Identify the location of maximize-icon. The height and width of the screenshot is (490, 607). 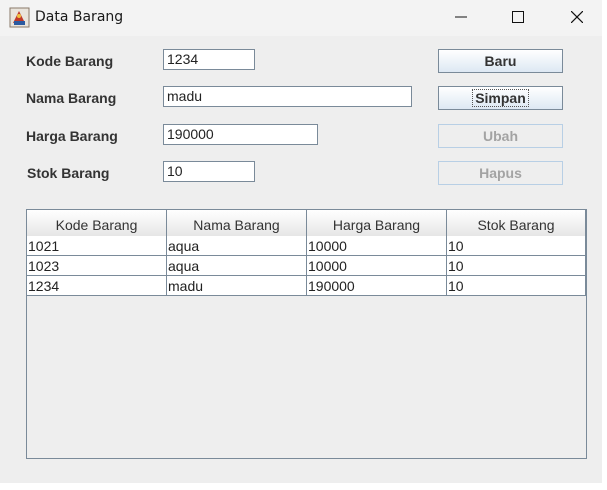
(518, 17).